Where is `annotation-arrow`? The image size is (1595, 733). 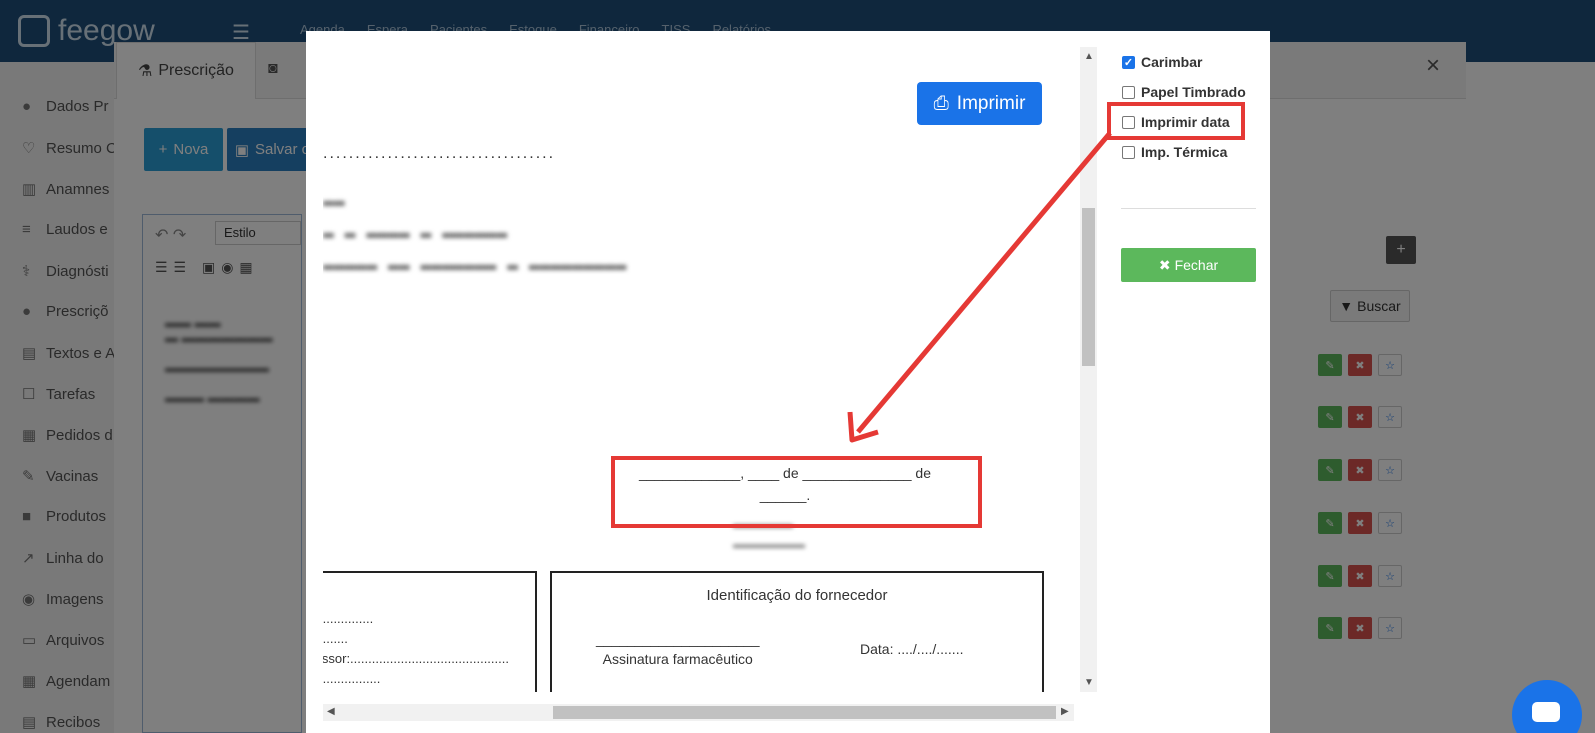
annotation-arrow is located at coordinates (979, 287).